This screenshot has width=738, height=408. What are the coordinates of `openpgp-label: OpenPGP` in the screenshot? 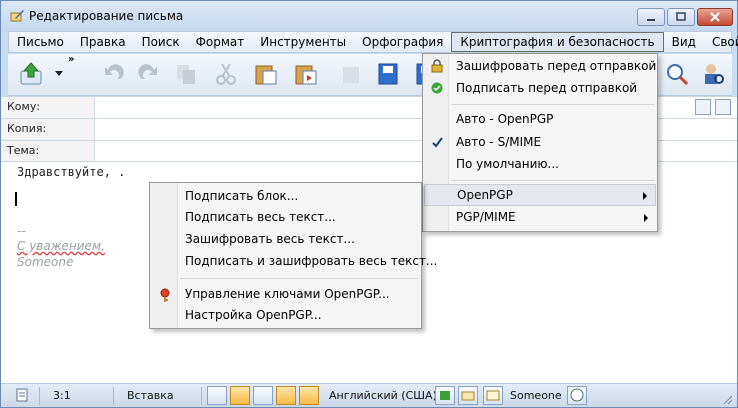 It's located at (485, 195).